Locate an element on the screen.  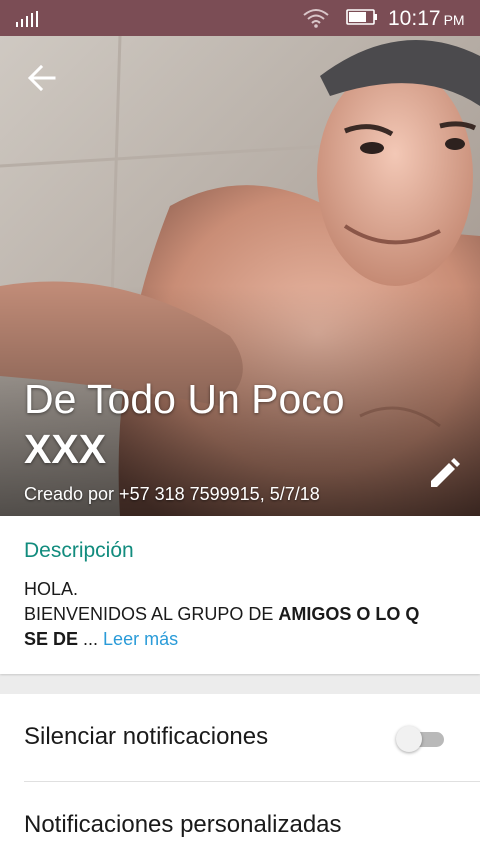
mute-notifications-row: Silenciar notificaciones is located at coordinates (240, 738).